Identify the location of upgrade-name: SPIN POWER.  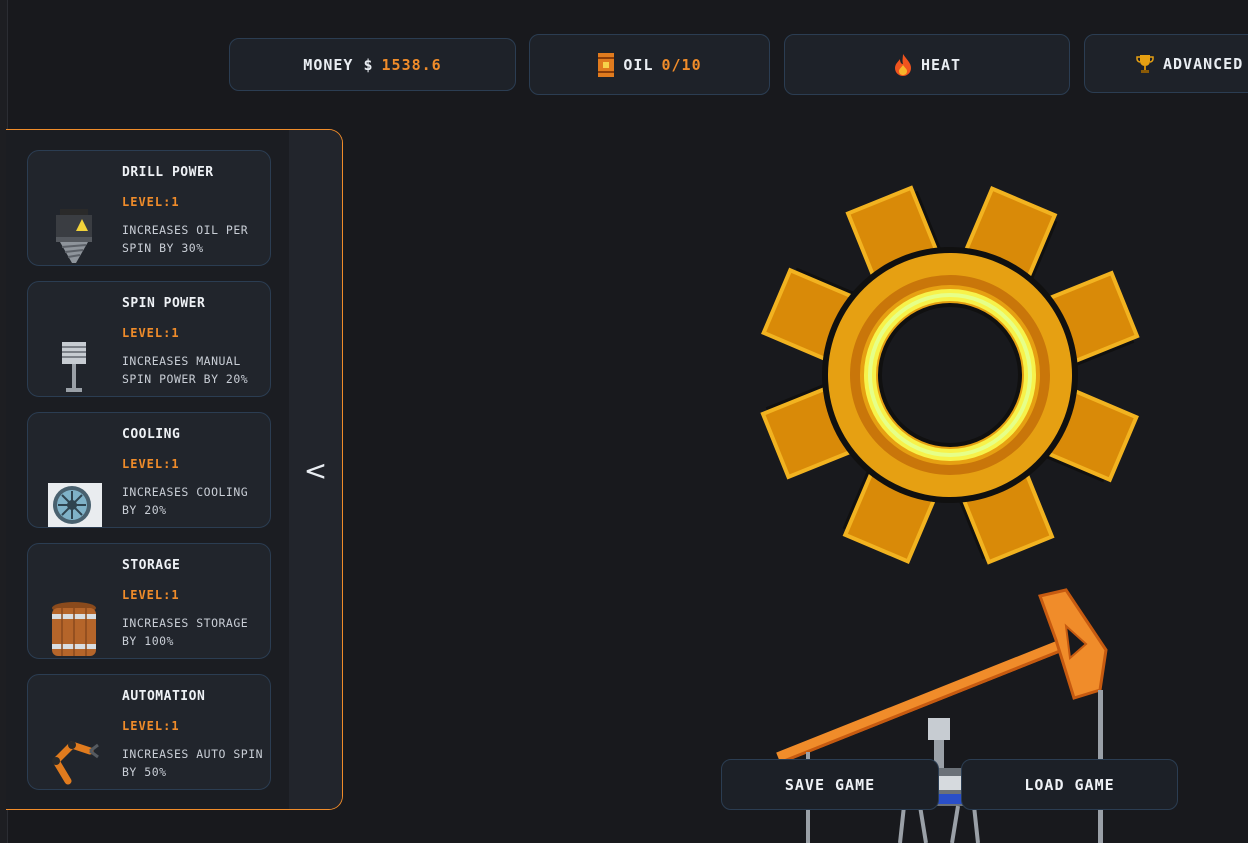
(164, 303).